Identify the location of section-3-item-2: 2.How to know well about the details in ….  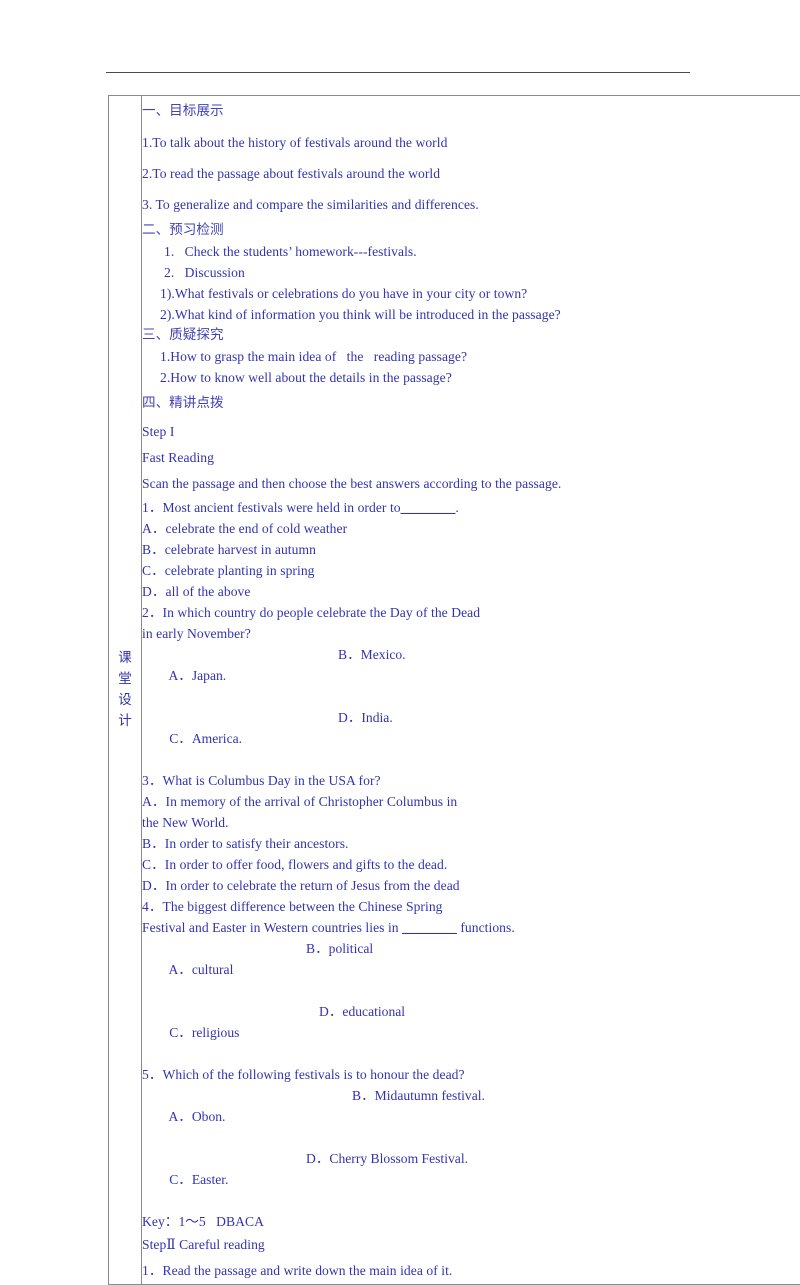
(471, 377).